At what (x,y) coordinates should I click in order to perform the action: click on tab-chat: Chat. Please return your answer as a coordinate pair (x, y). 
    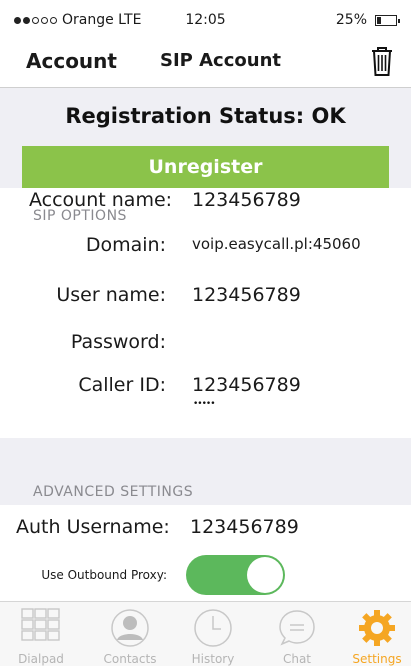
    Looking at the image, I should click on (297, 634).